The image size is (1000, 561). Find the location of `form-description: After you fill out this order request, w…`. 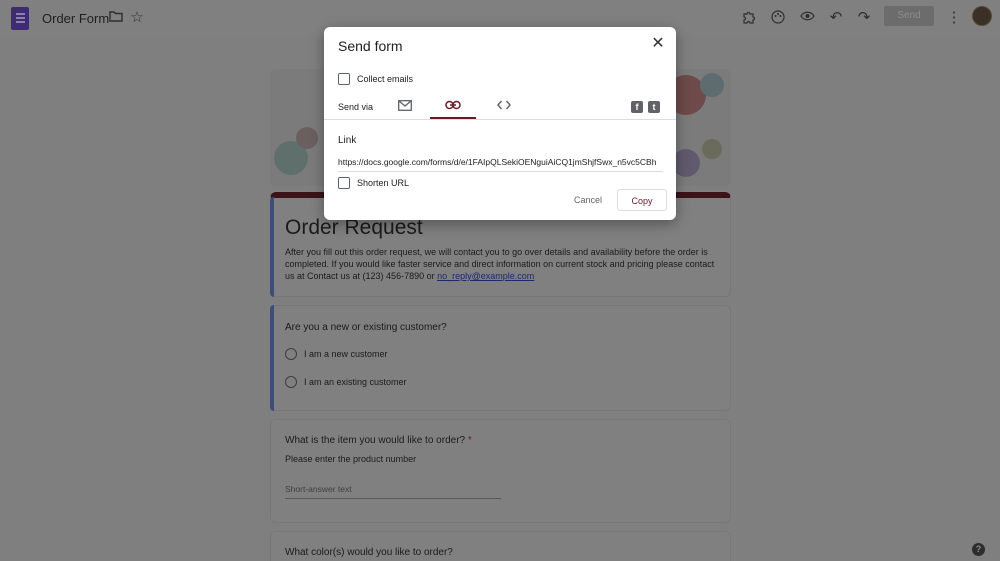

form-description: After you fill out this order request, w… is located at coordinates (501, 264).